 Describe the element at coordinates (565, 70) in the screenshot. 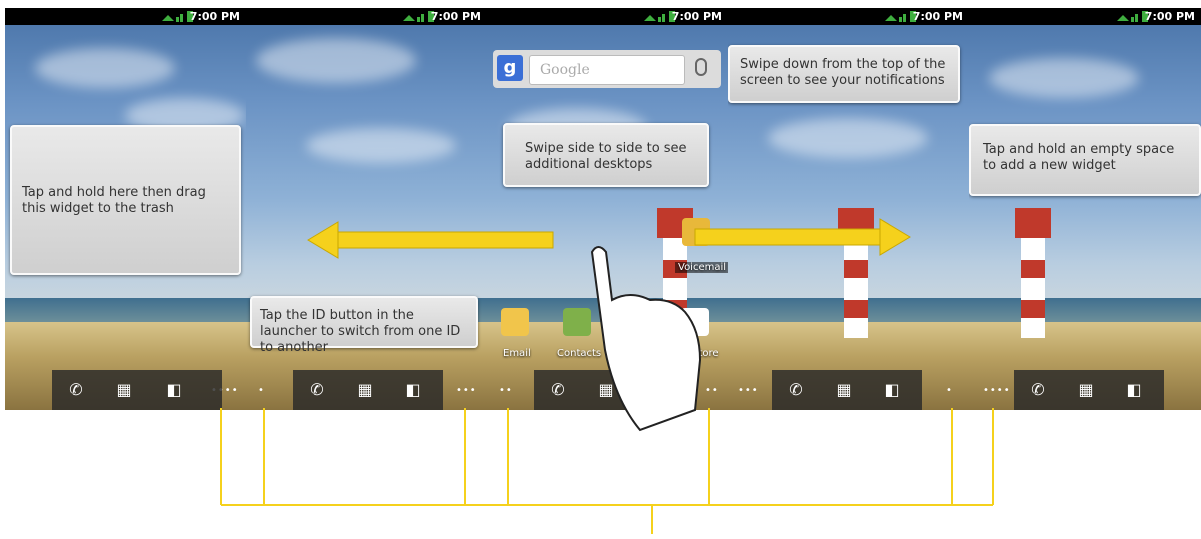

I see `search-placeholder: Google` at that location.